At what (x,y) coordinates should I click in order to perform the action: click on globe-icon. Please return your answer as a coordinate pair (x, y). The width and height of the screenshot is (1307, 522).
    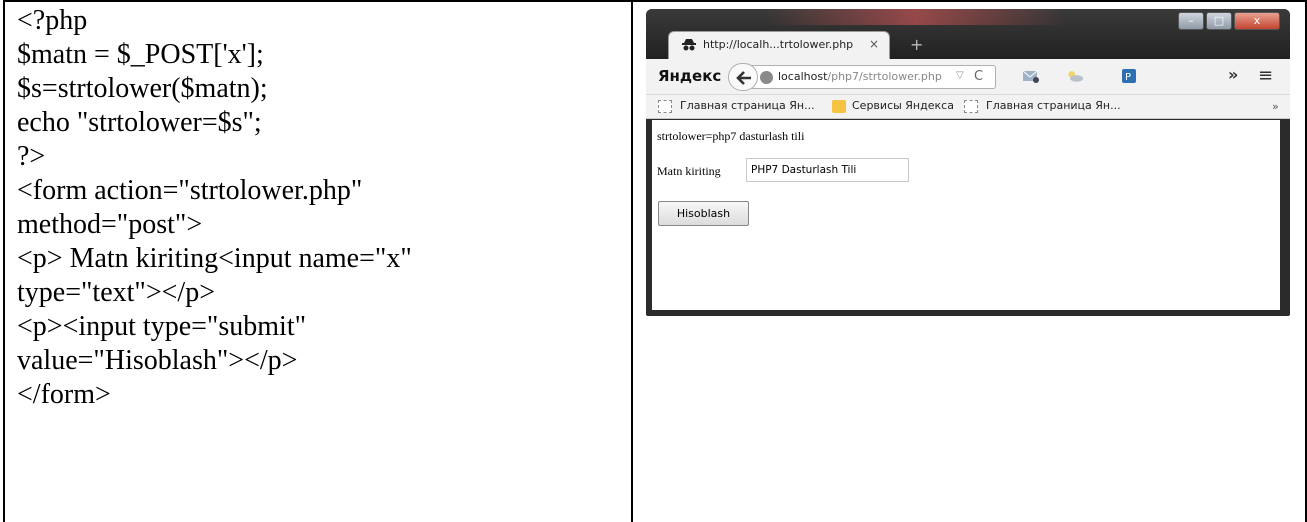
    Looking at the image, I should click on (766, 77).